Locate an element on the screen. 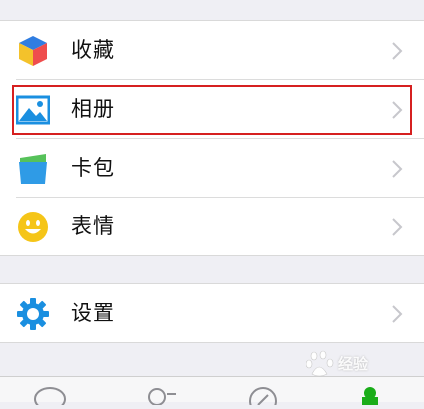  watermark-logo: 经验 is located at coordinates (361, 364).